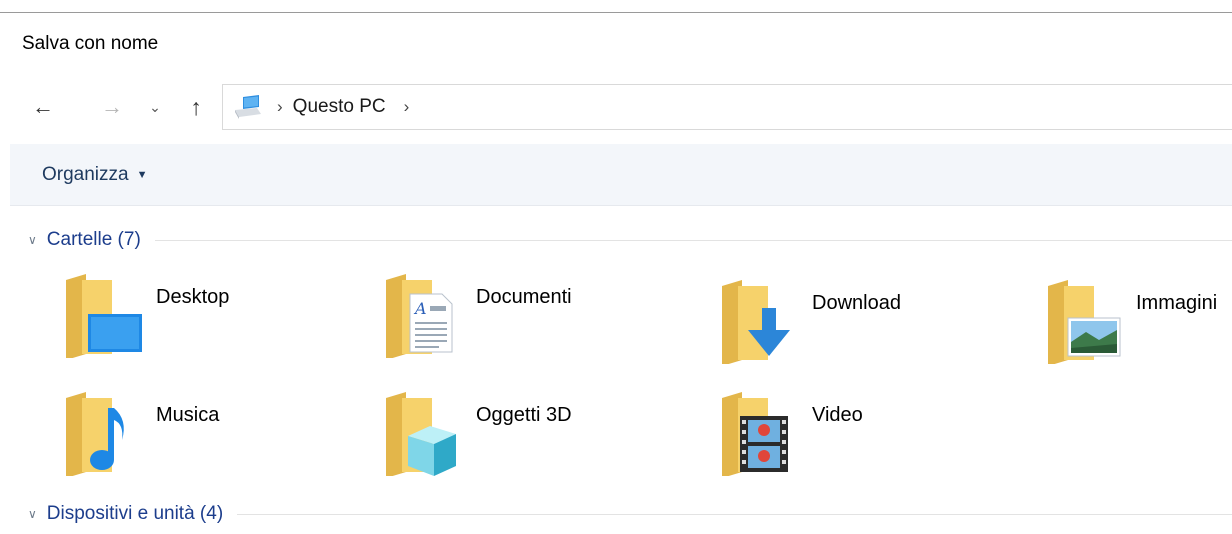  Describe the element at coordinates (1084, 324) in the screenshot. I see `pictures-folder-icon` at that location.